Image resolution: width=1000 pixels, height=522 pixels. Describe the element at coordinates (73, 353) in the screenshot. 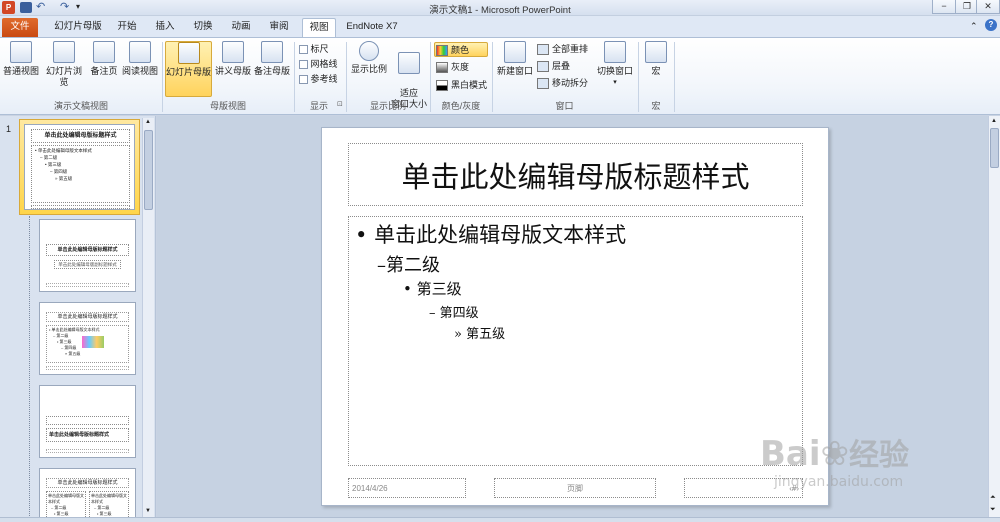

I see `thumb-line: » 第五级` at that location.